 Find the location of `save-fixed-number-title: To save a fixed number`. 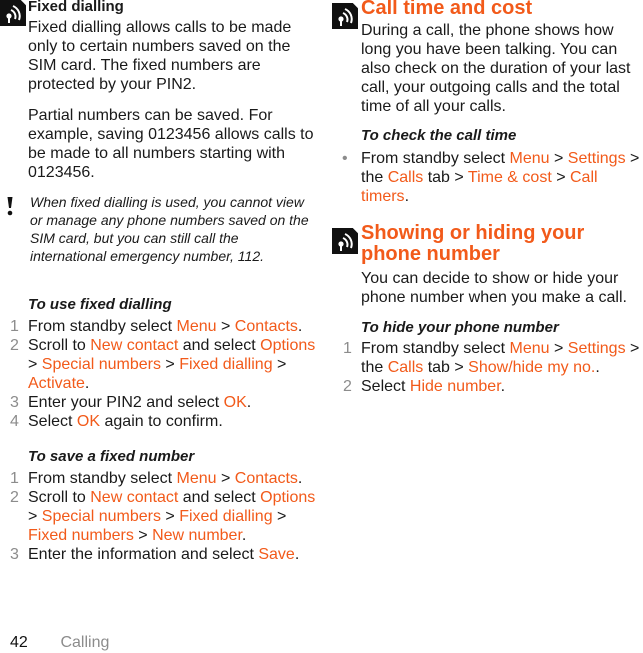

save-fixed-number-title: To save a fixed number is located at coordinates (111, 456).